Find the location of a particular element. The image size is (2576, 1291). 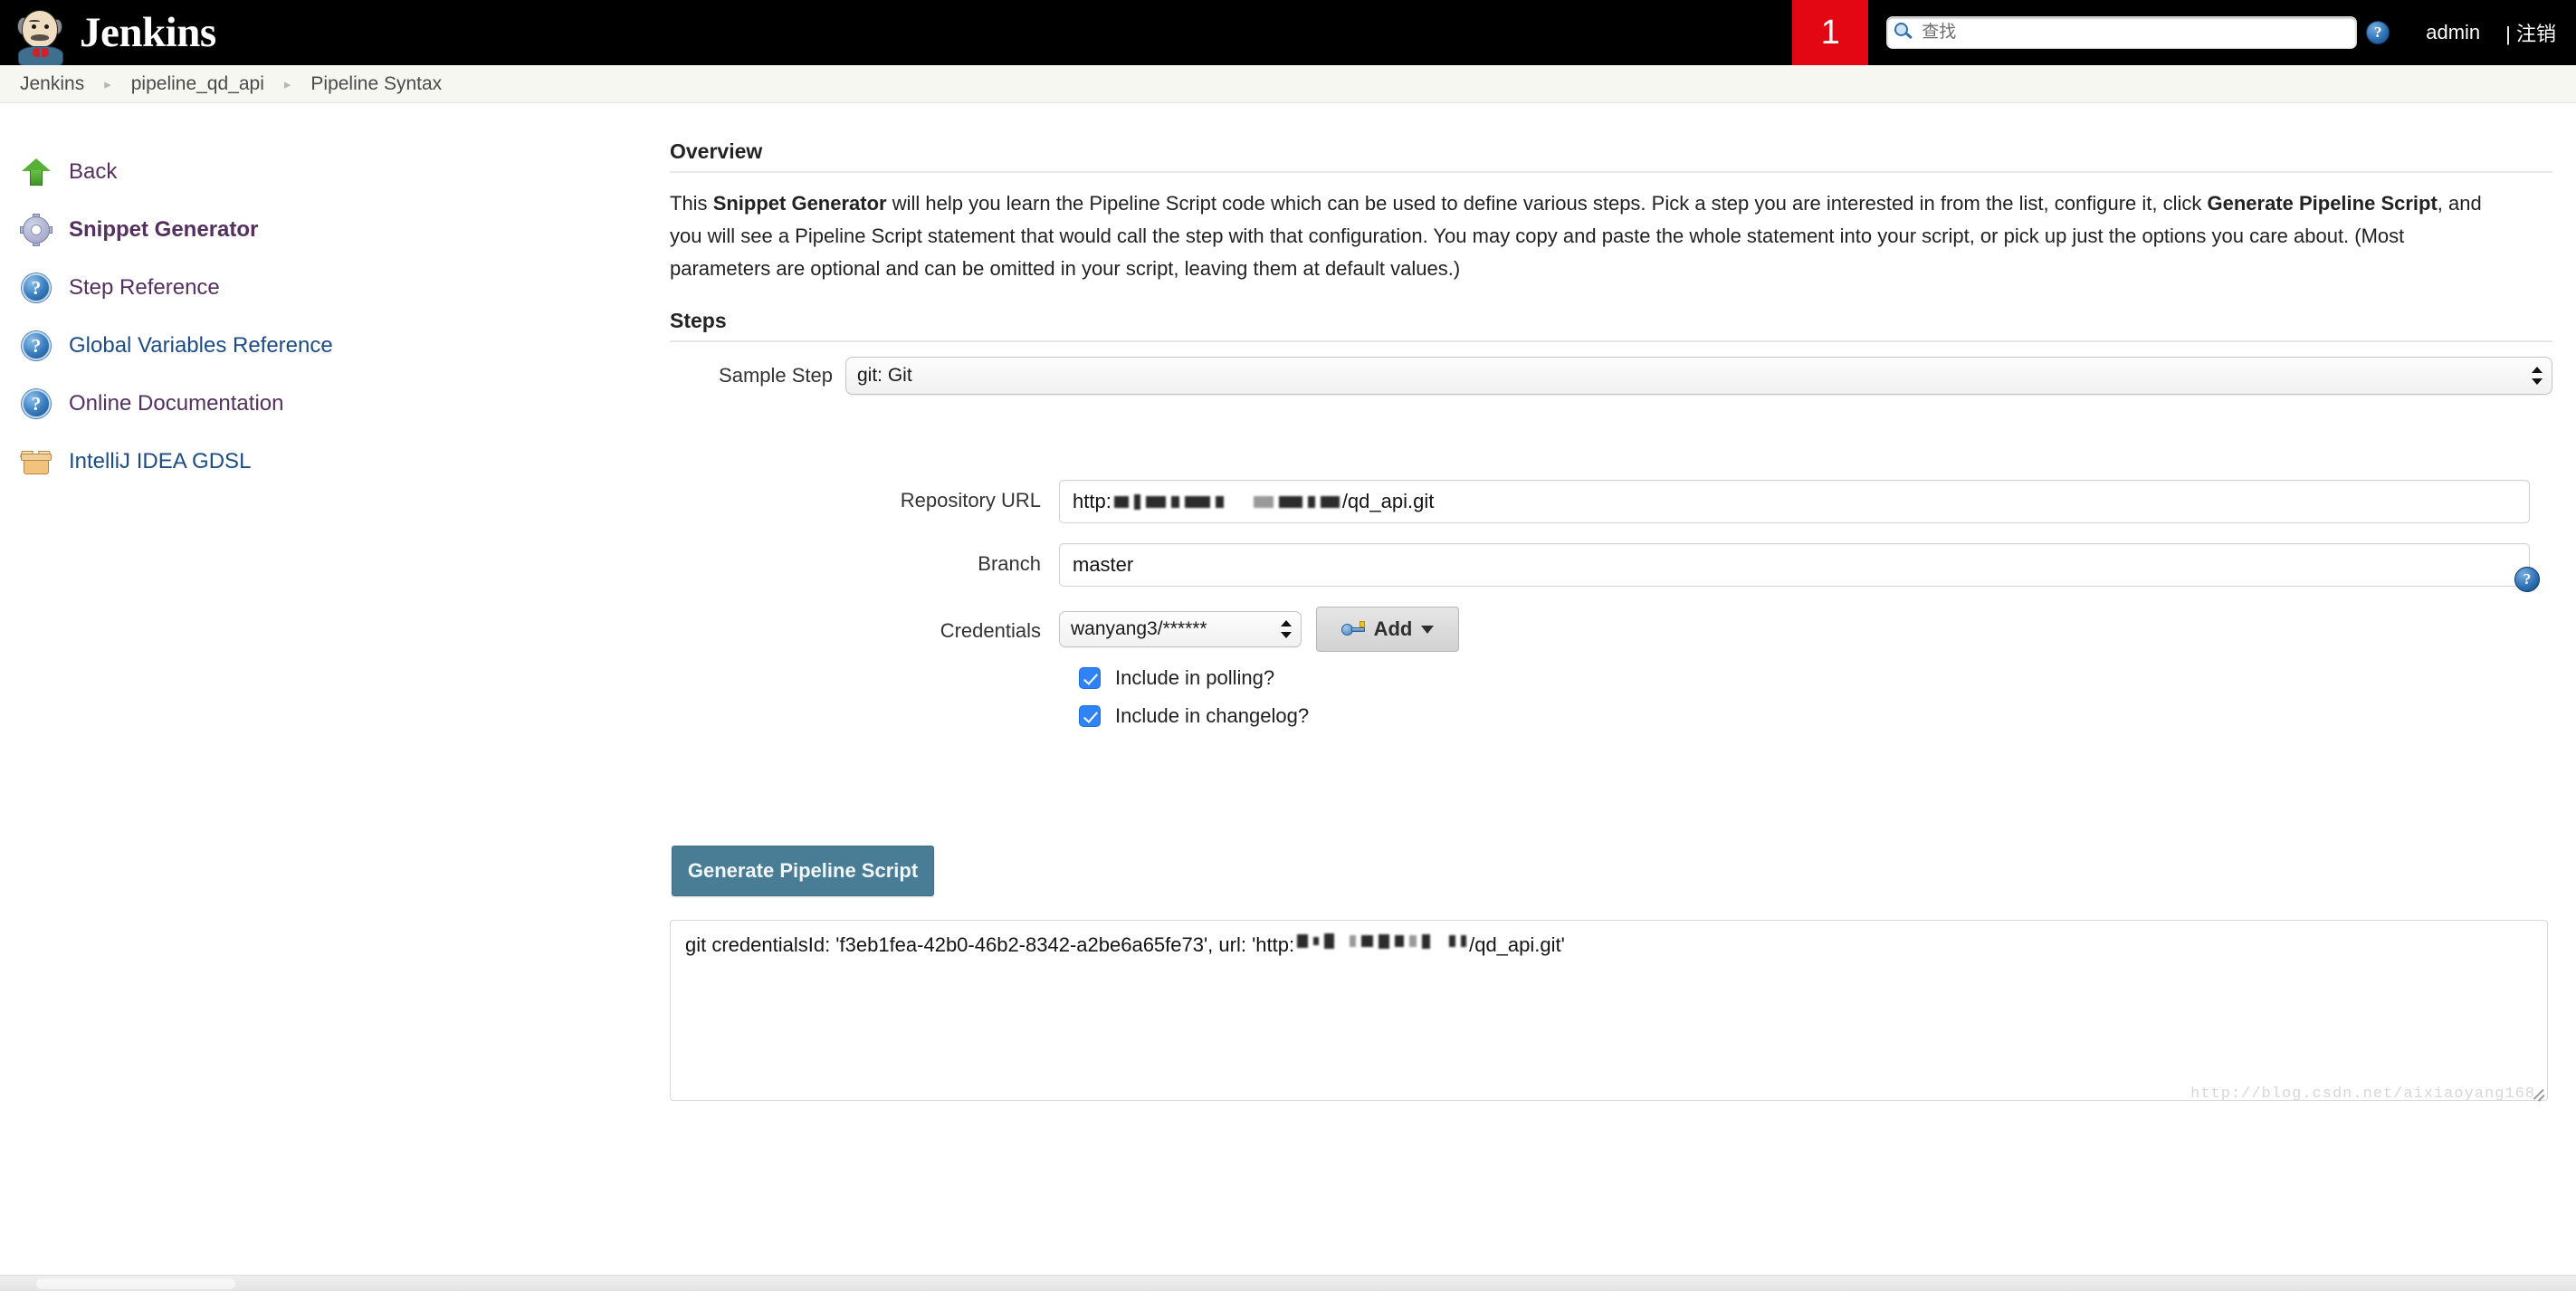

horizontal-scrollbar is located at coordinates (1288, 1283).